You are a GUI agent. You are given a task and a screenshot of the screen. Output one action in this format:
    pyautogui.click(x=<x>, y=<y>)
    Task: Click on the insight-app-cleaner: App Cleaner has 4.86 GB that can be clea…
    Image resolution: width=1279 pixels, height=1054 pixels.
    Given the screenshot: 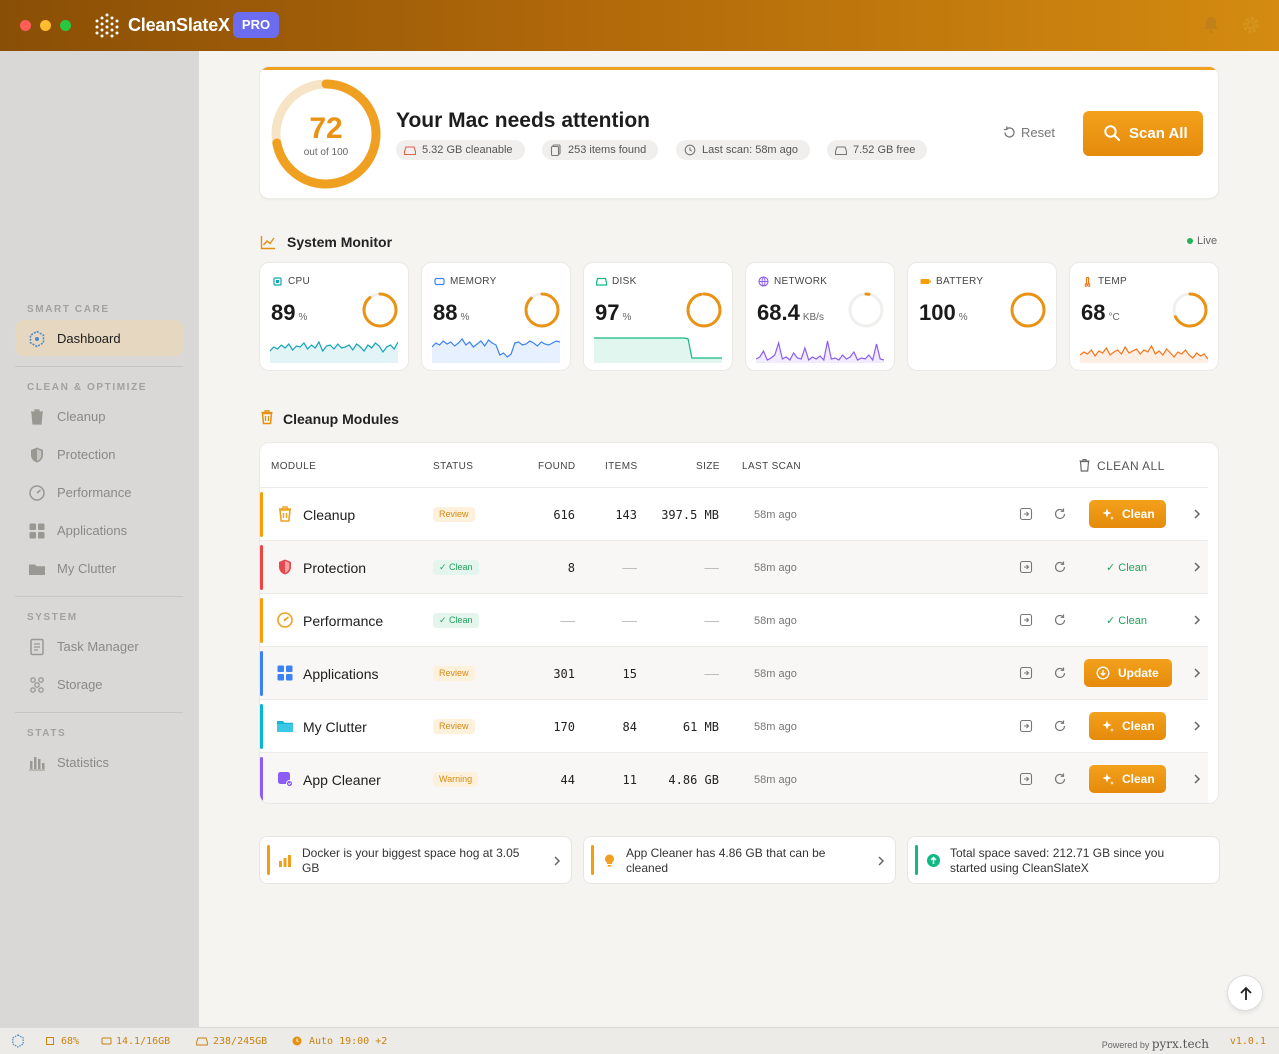 What is the action you would take?
    pyautogui.click(x=739, y=860)
    